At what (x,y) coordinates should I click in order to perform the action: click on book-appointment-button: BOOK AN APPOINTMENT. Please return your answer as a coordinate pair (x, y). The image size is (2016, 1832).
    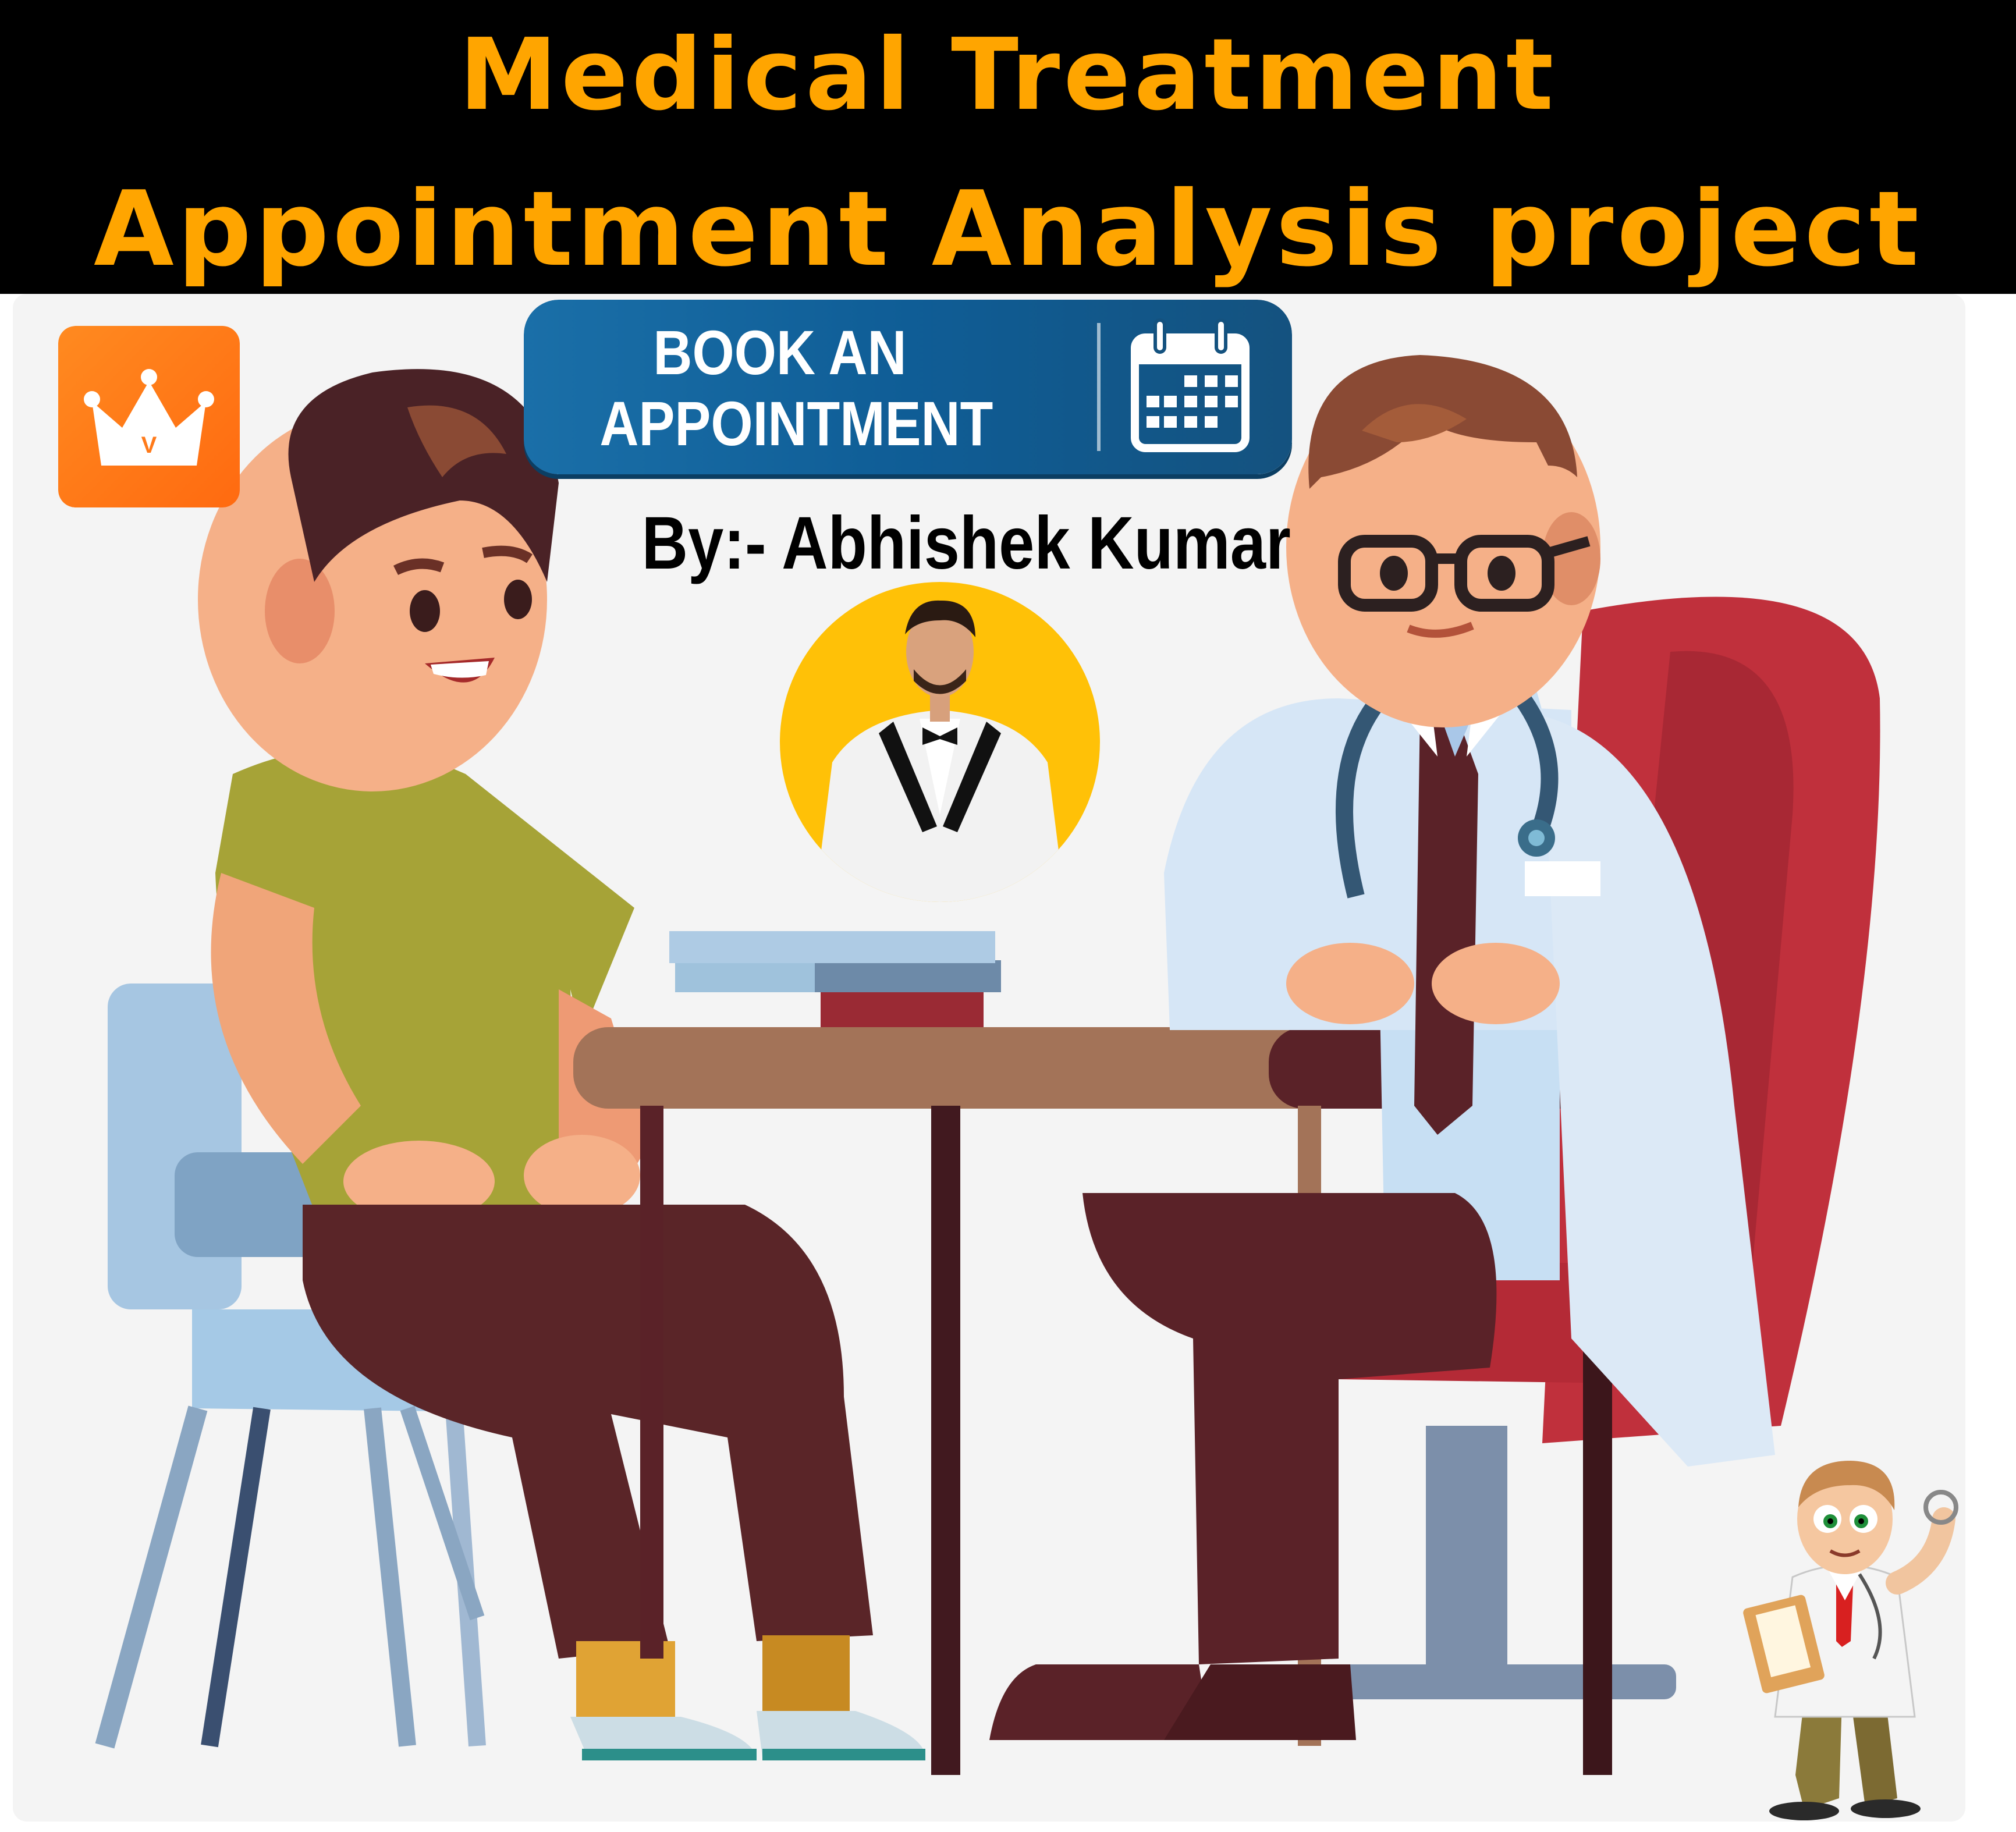
    Looking at the image, I should click on (908, 387).